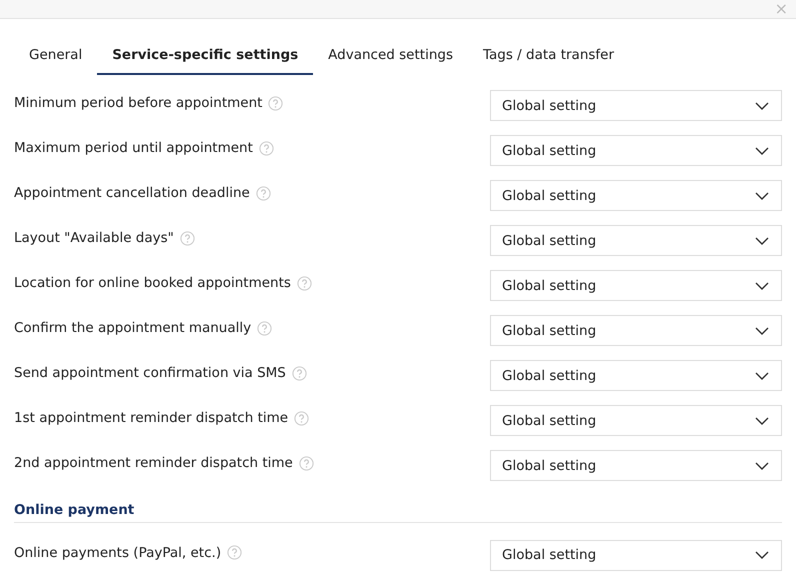 The height and width of the screenshot is (578, 796). I want to click on setting-label: Send appointment confirmation via SMS, so click(150, 374).